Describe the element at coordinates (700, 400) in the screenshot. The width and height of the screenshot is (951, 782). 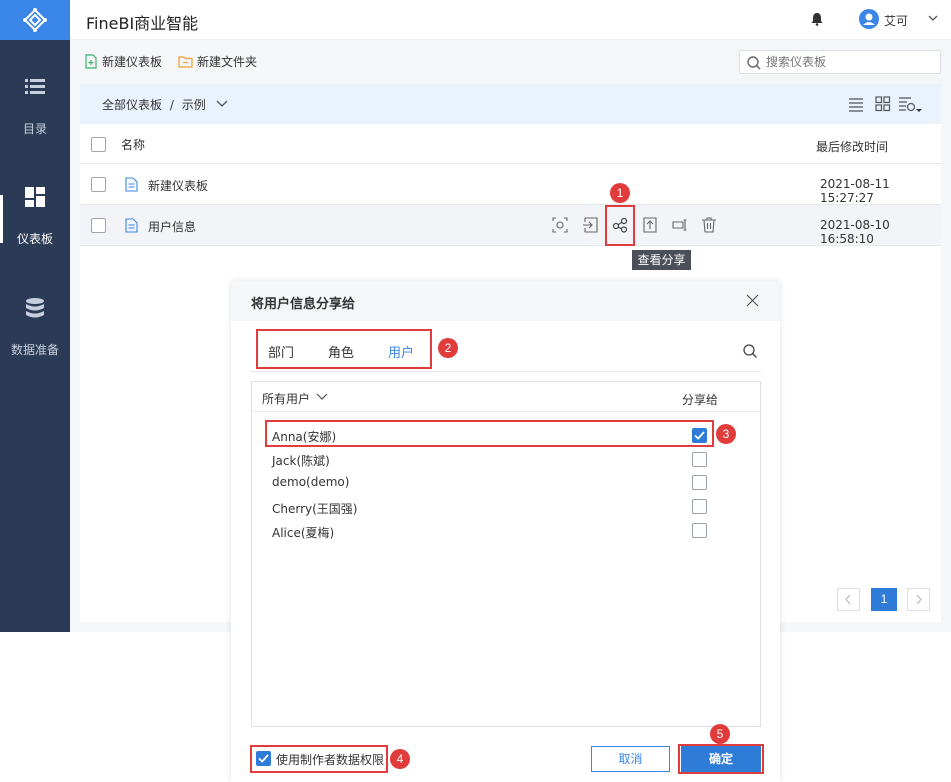
I see `share-to-column: 分享给` at that location.